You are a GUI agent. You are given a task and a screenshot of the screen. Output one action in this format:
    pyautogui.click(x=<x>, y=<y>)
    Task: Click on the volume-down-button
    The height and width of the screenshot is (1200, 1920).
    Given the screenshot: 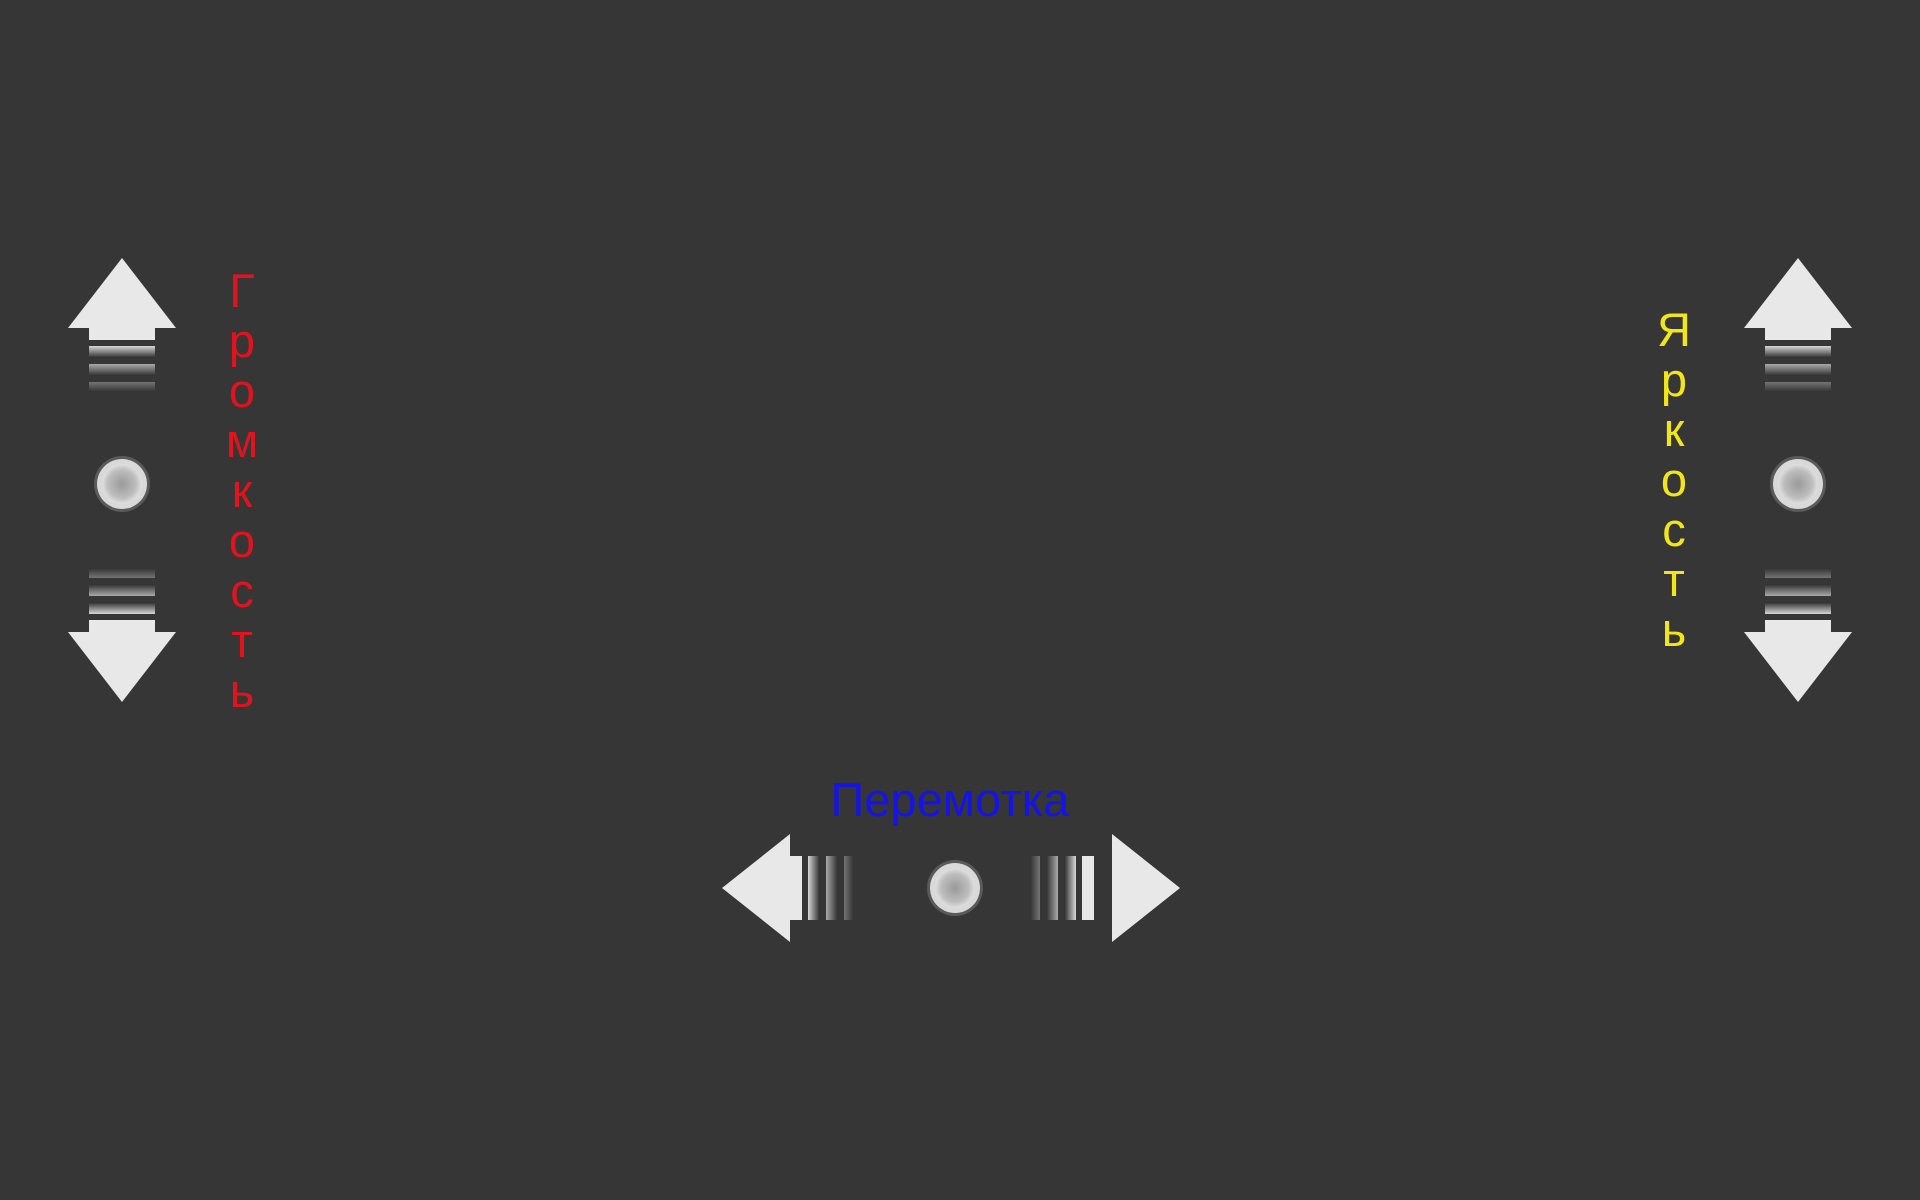 What is the action you would take?
    pyautogui.click(x=122, y=641)
    